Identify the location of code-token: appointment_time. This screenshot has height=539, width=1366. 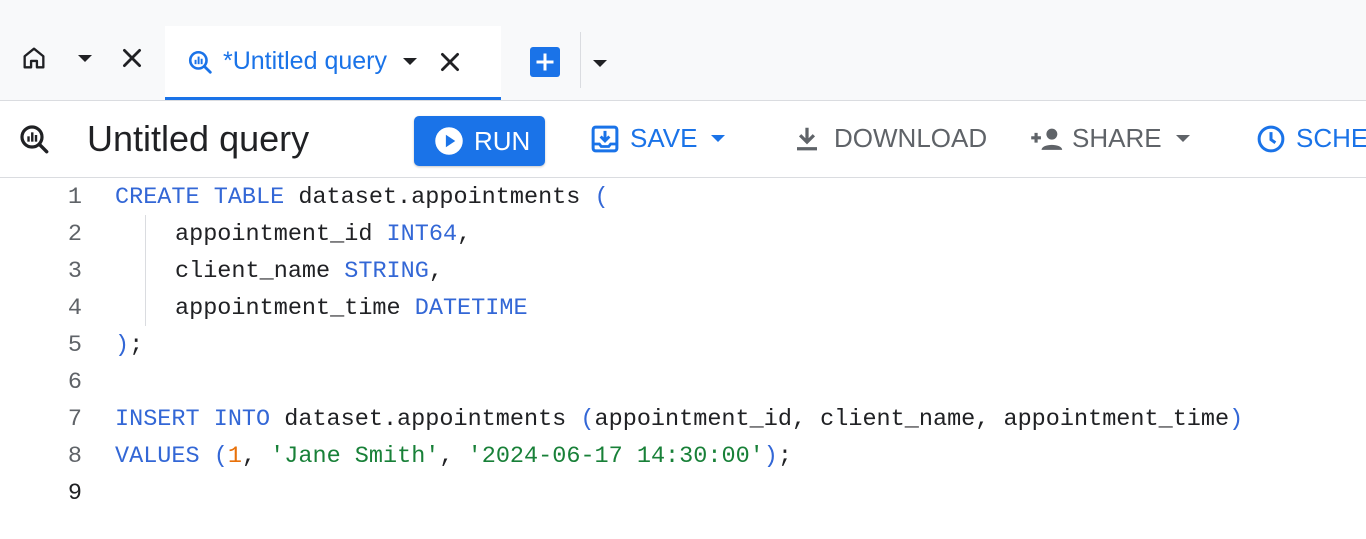
(295, 308).